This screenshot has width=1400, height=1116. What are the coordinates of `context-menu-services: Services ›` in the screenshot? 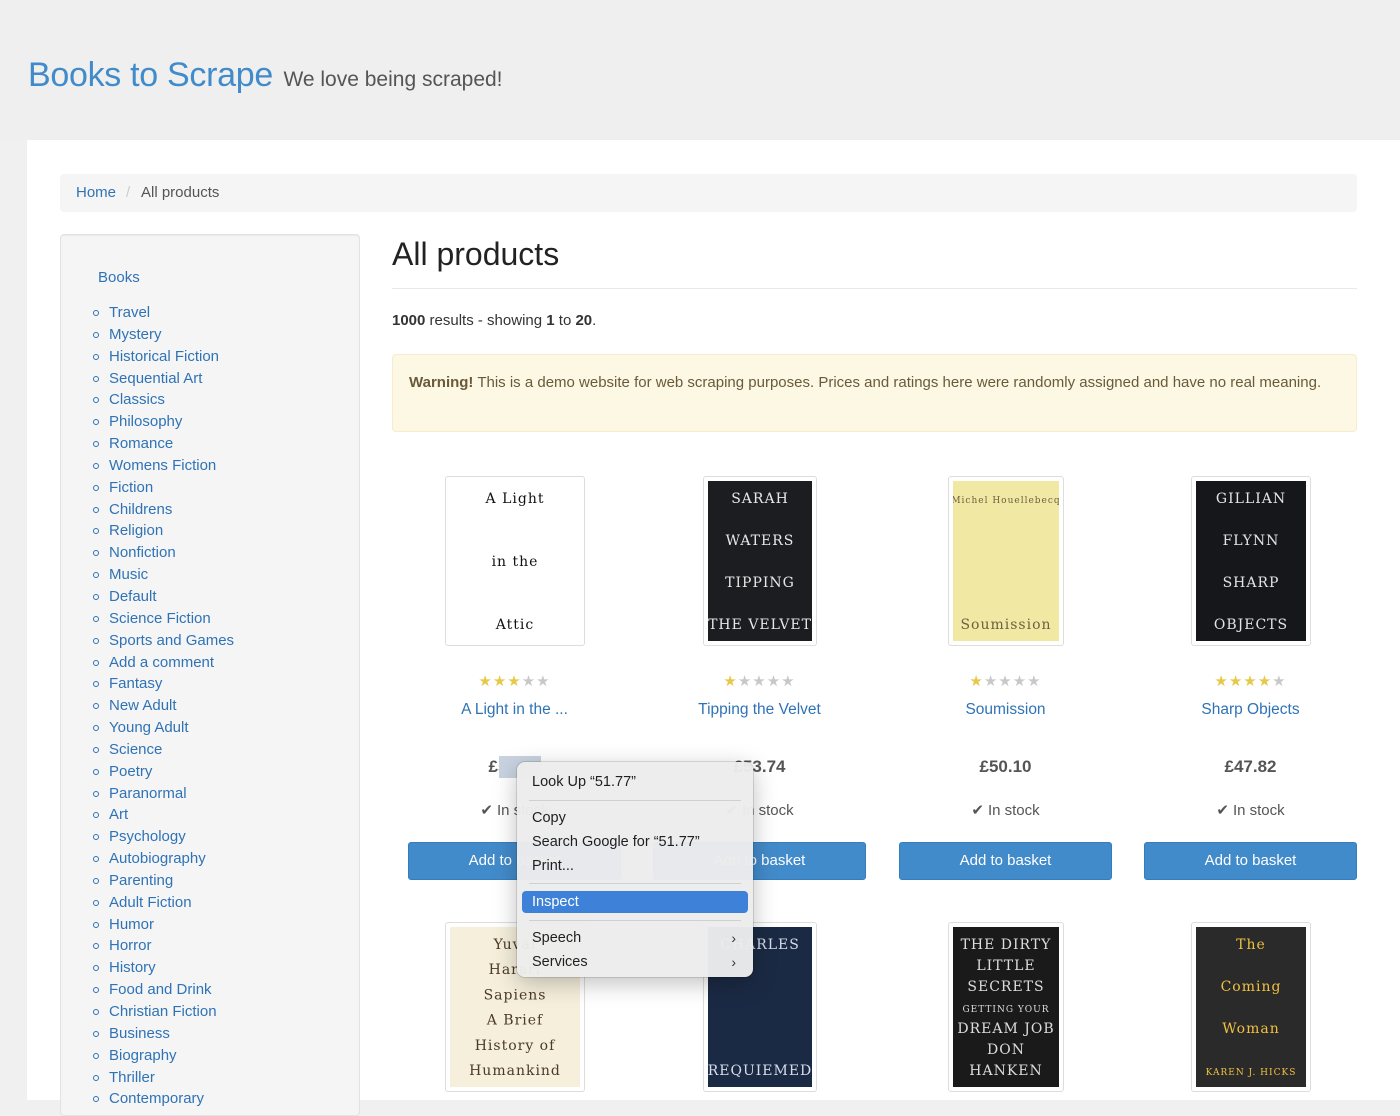 It's located at (635, 962).